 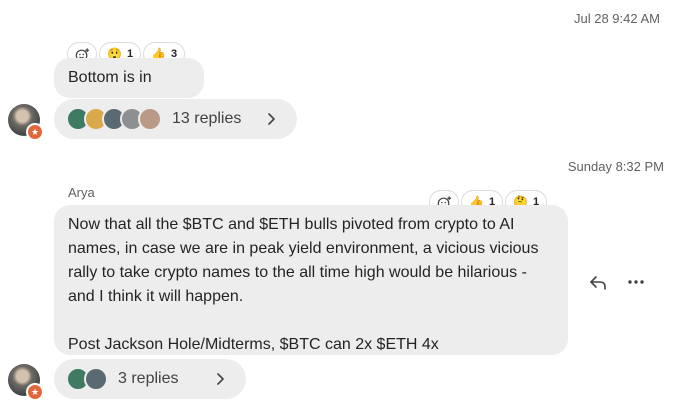 I want to click on message-line: and I think it will happen., so click(x=156, y=296).